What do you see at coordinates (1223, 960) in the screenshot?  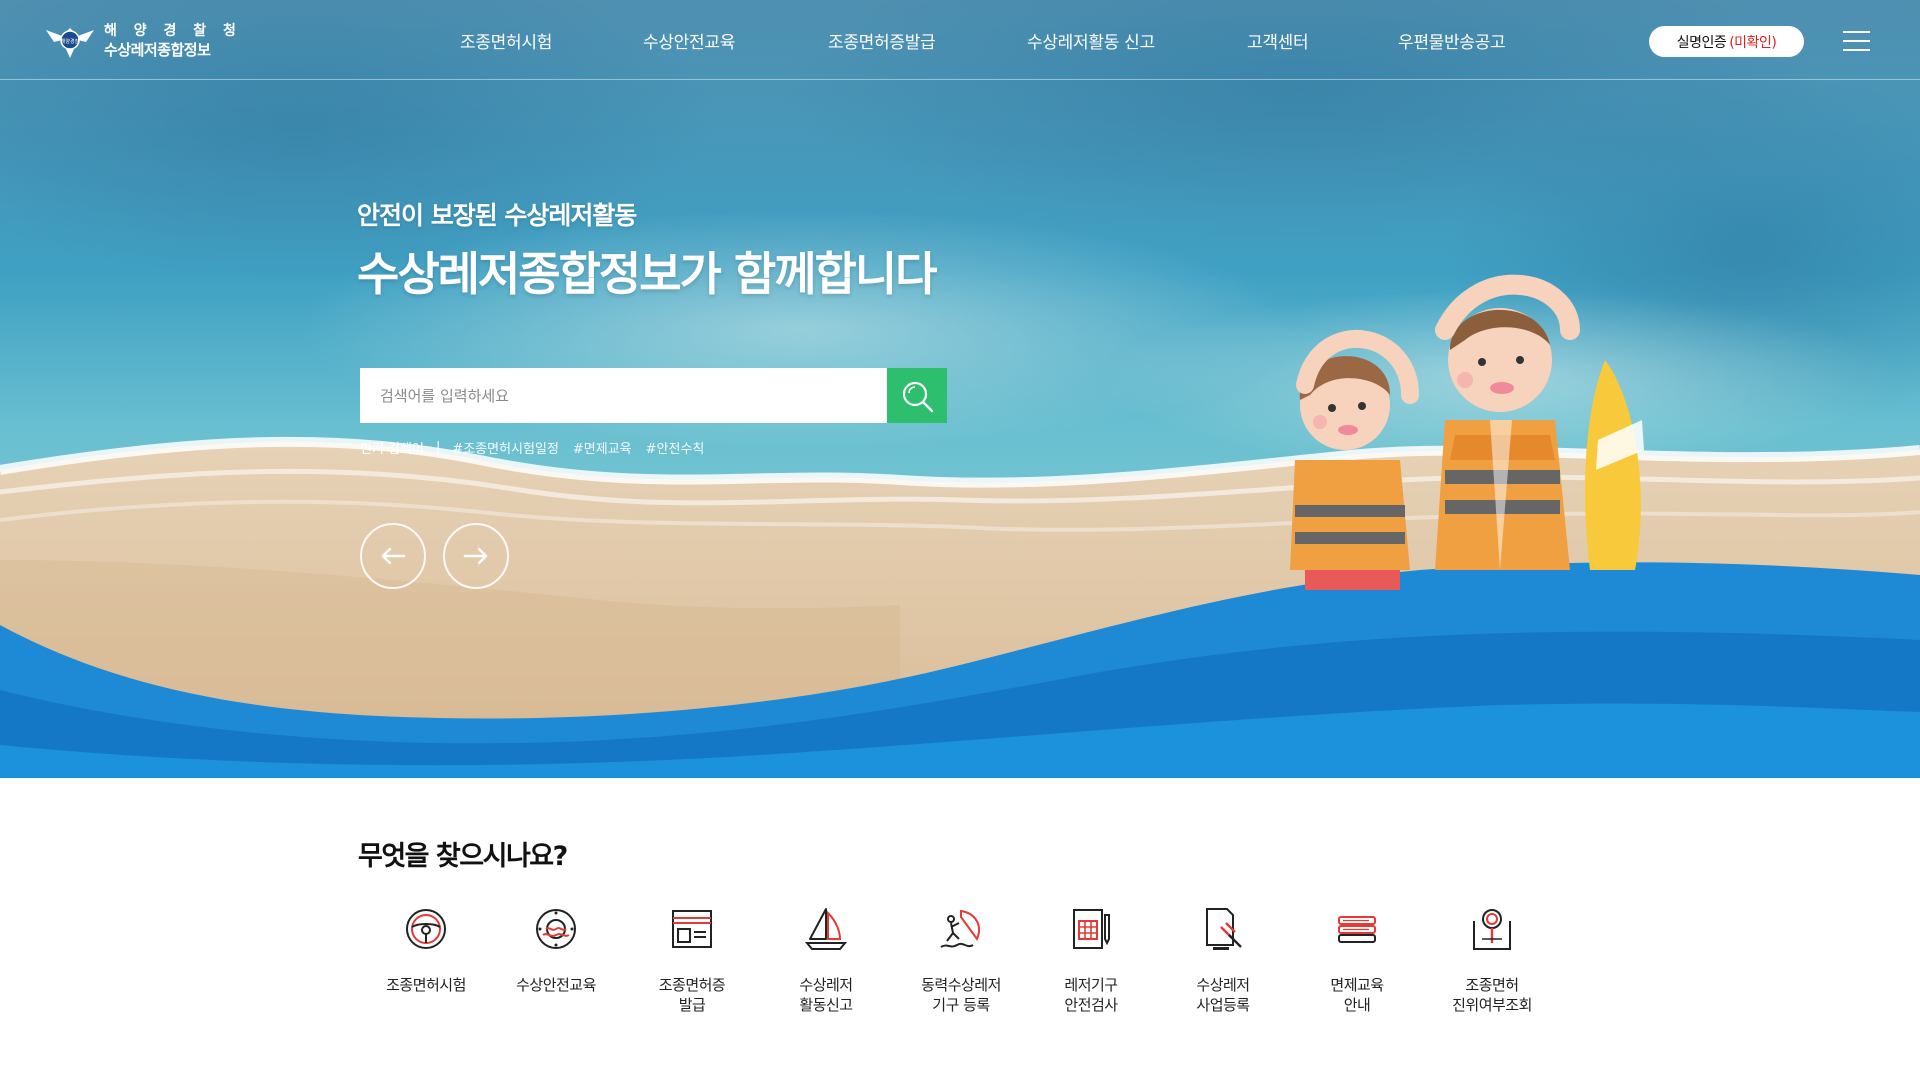 I see `quick-item-business-registration: 수상레저 사업등록` at bounding box center [1223, 960].